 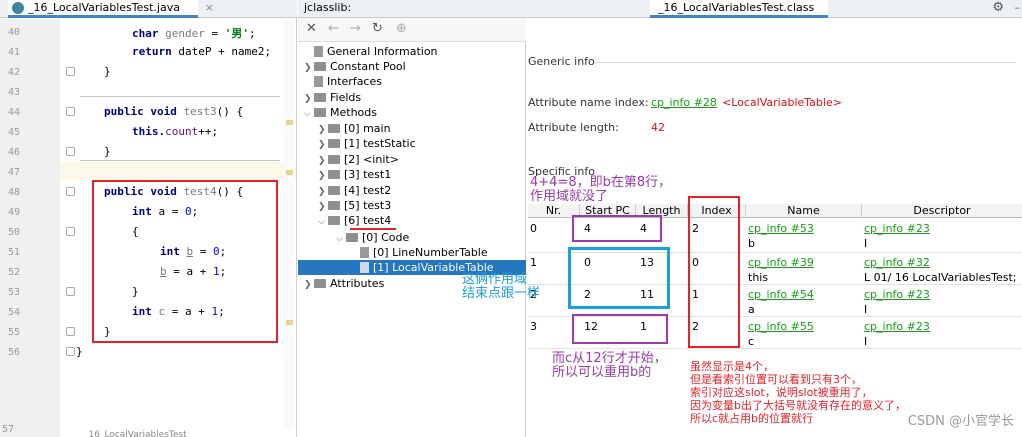 What do you see at coordinates (658, 127) in the screenshot?
I see `attr-length-value: 42` at bounding box center [658, 127].